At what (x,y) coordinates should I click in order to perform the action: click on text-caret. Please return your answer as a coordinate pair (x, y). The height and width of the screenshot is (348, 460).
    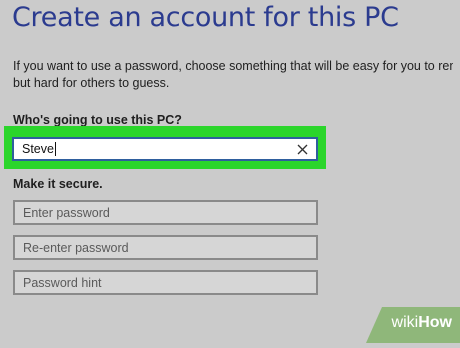
    Looking at the image, I should click on (55, 149).